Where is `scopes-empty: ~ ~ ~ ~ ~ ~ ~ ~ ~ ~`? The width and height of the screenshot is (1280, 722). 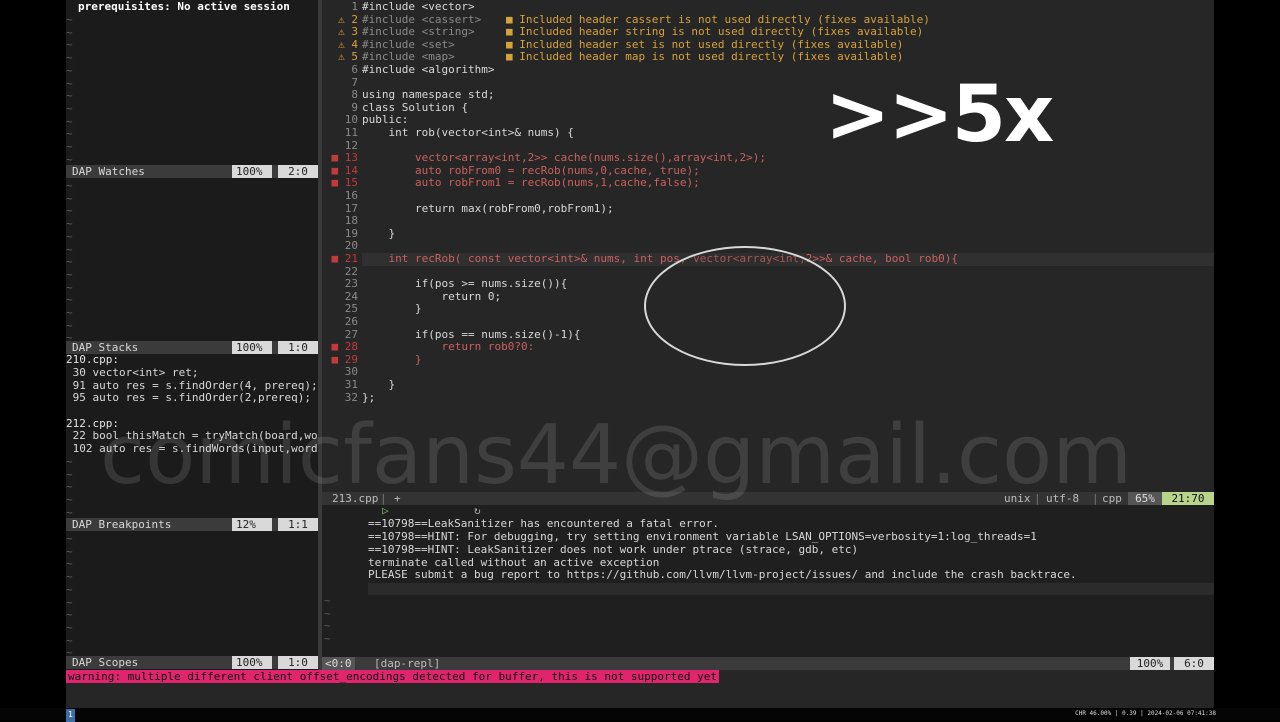
scopes-empty: ~ ~ ~ ~ ~ ~ ~ ~ ~ ~ is located at coordinates (69, 596).